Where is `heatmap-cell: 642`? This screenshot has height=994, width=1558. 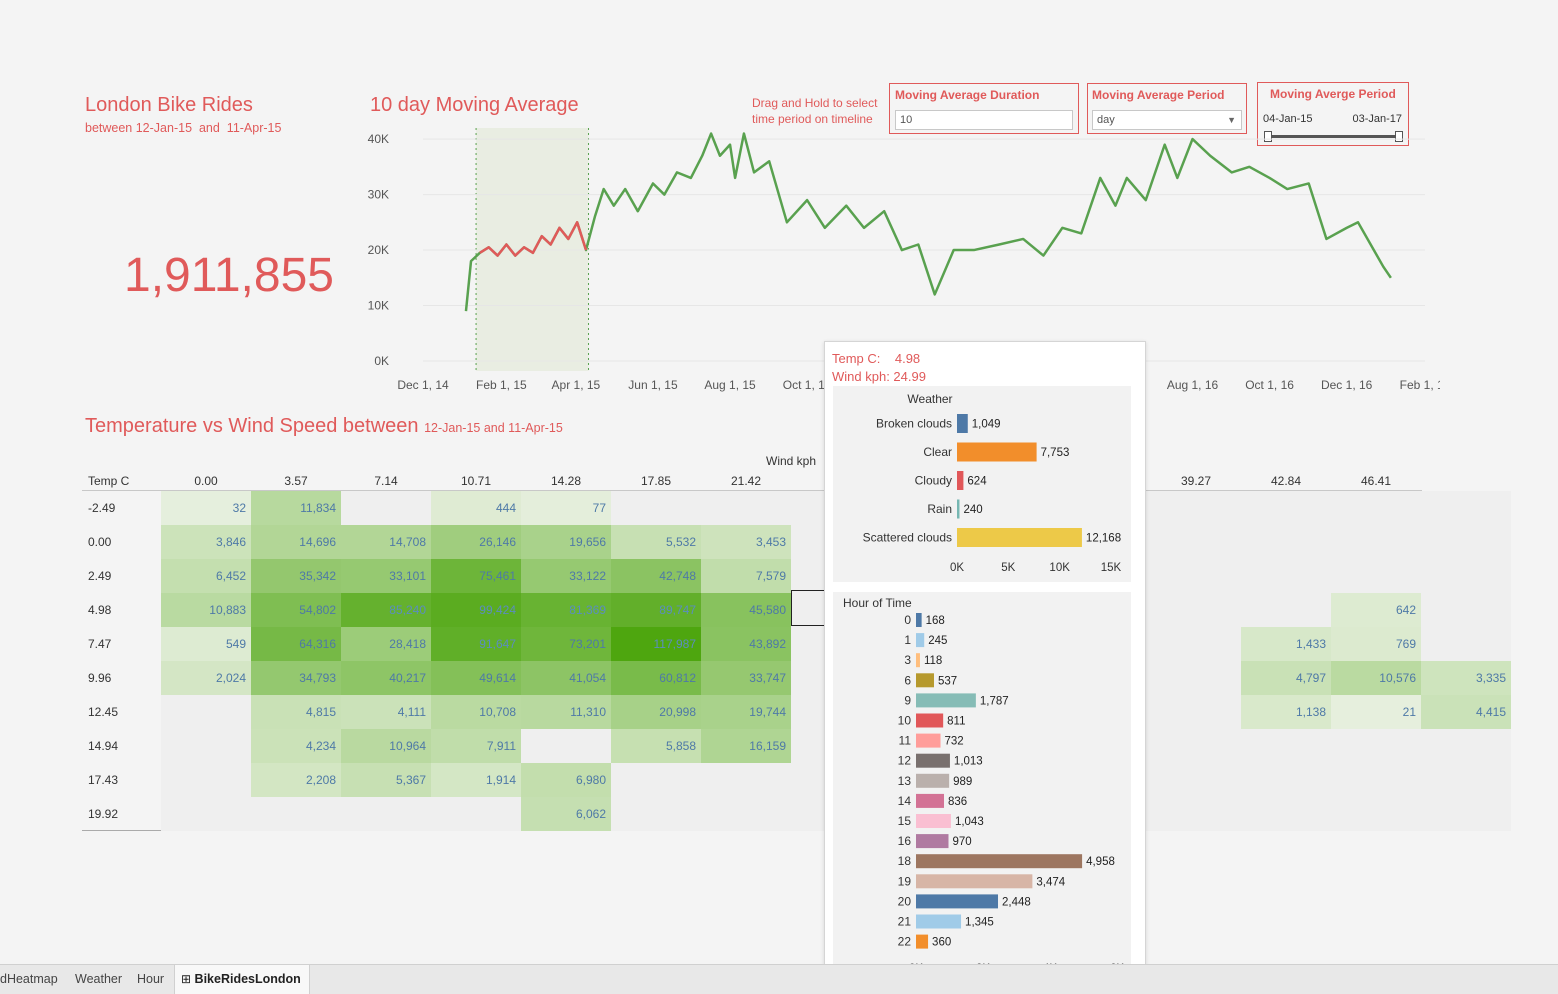
heatmap-cell: 642 is located at coordinates (1376, 610).